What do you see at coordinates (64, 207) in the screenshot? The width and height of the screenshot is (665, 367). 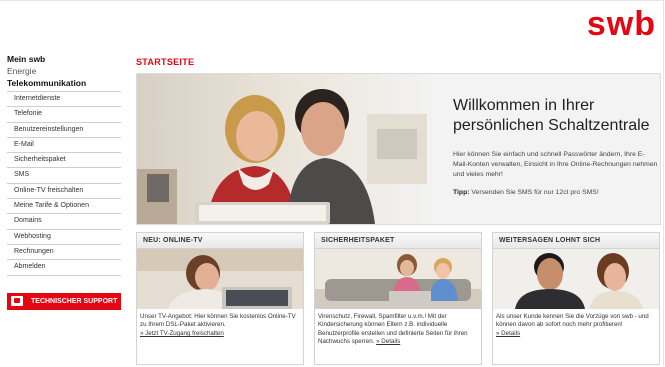 I see `subnav-item-tarife-optionen: Meine Tarife & Optionen` at bounding box center [64, 207].